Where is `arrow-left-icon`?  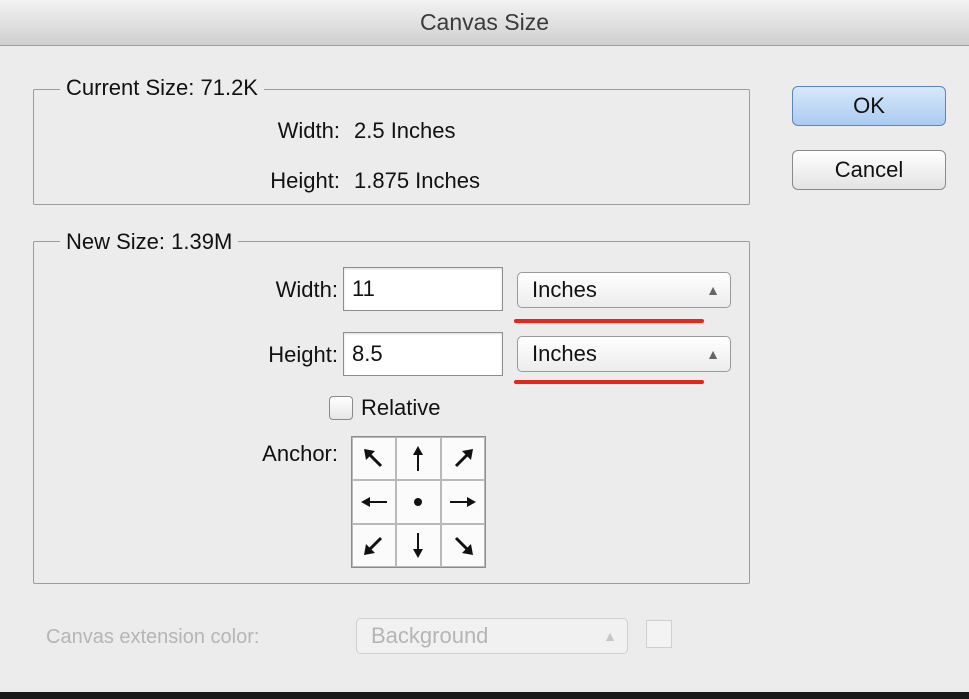 arrow-left-icon is located at coordinates (374, 501).